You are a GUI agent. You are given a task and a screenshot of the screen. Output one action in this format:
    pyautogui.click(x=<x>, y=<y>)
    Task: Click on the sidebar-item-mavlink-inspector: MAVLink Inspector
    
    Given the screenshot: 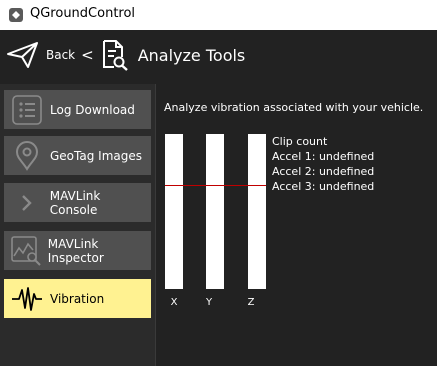 What is the action you would take?
    pyautogui.click(x=77, y=250)
    